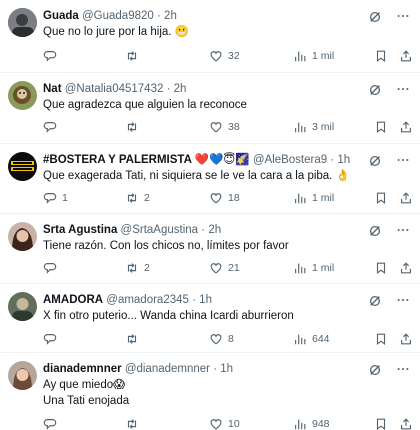 The width and height of the screenshot is (420, 430). What do you see at coordinates (80, 230) in the screenshot?
I see `display-name: Srta Agustina` at bounding box center [80, 230].